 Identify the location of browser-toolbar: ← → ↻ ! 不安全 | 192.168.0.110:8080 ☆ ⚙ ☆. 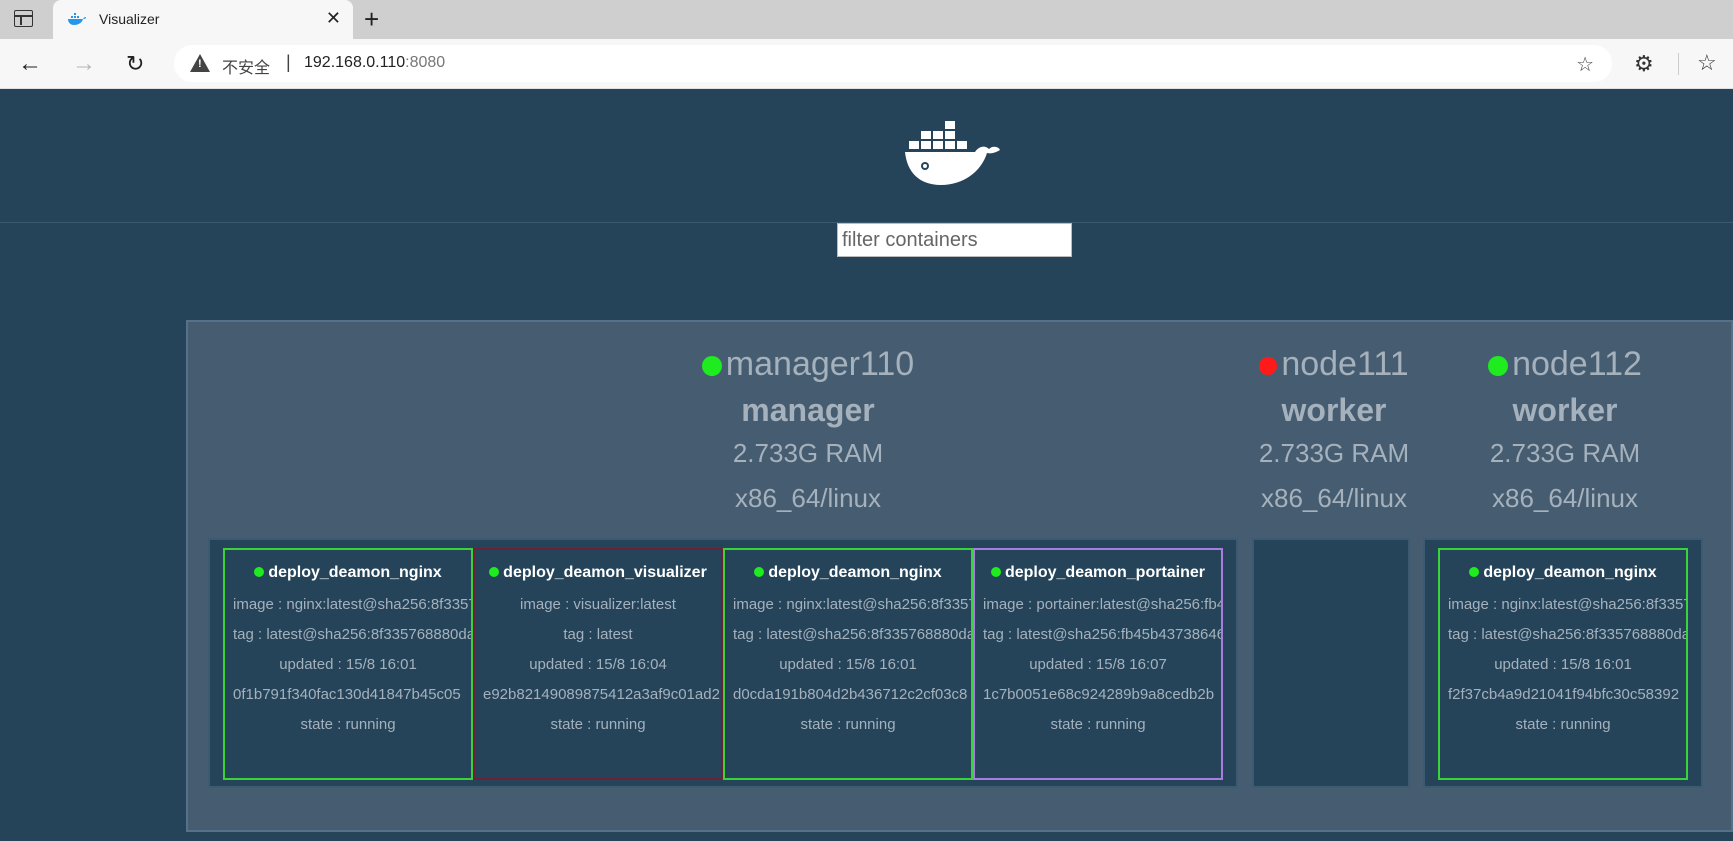
(866, 64).